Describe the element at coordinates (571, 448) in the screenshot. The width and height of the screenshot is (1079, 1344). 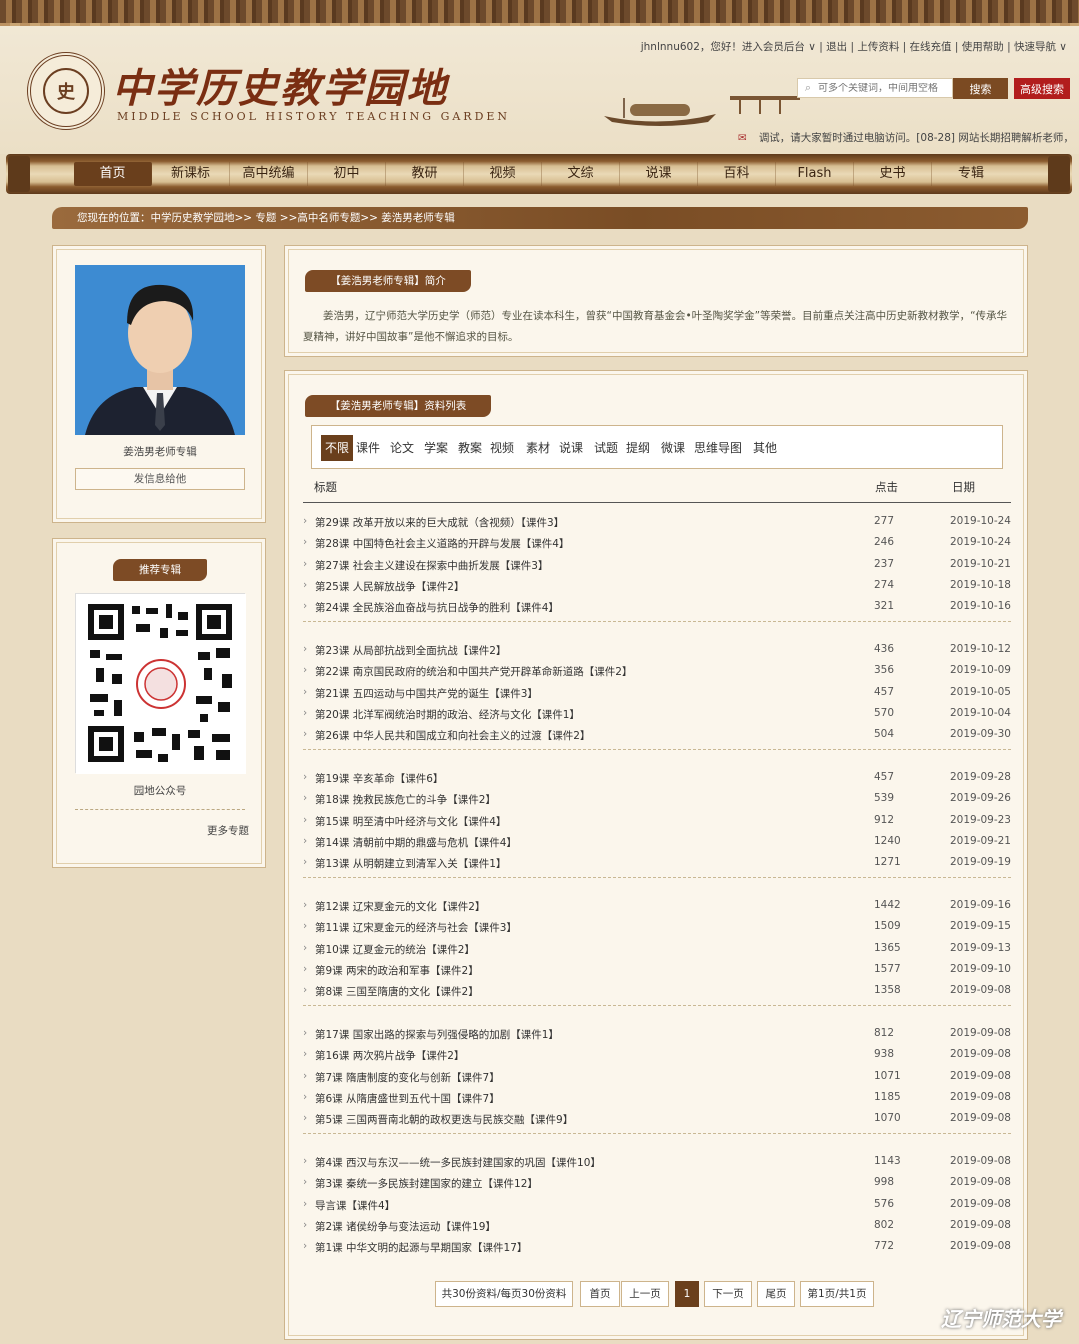
I see `filter-lesson-talk: 说课` at that location.